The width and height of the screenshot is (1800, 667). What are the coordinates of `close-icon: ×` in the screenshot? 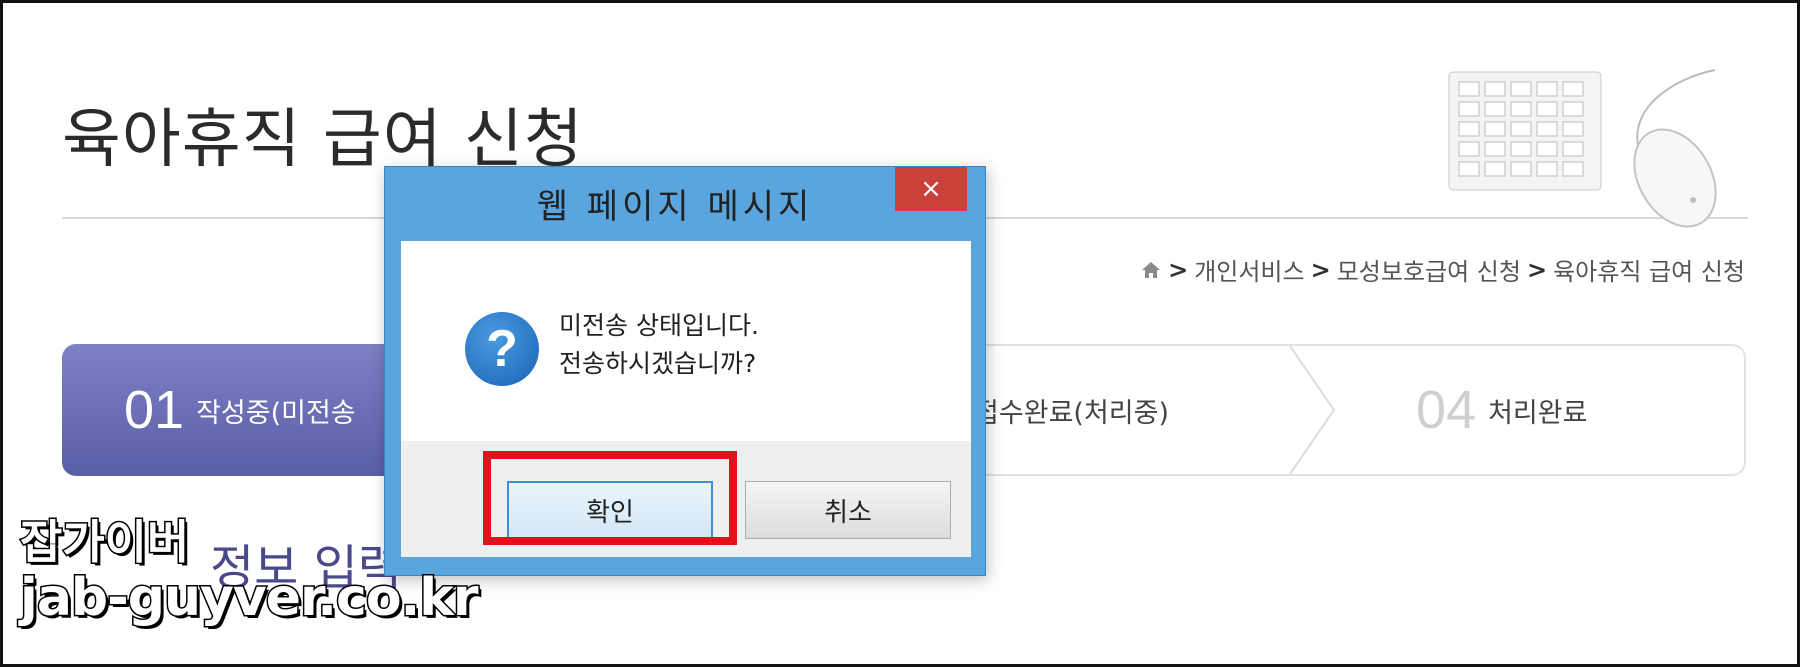 It's located at (931, 189).